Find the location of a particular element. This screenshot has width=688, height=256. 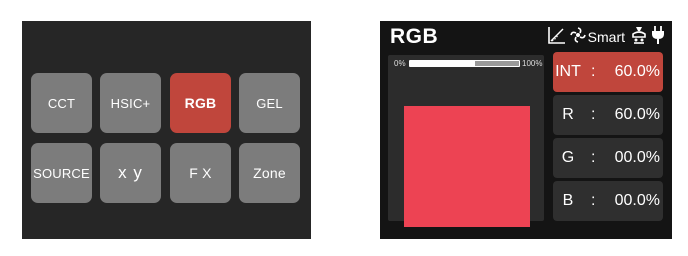

b-value: 00.0% is located at coordinates (637, 200).